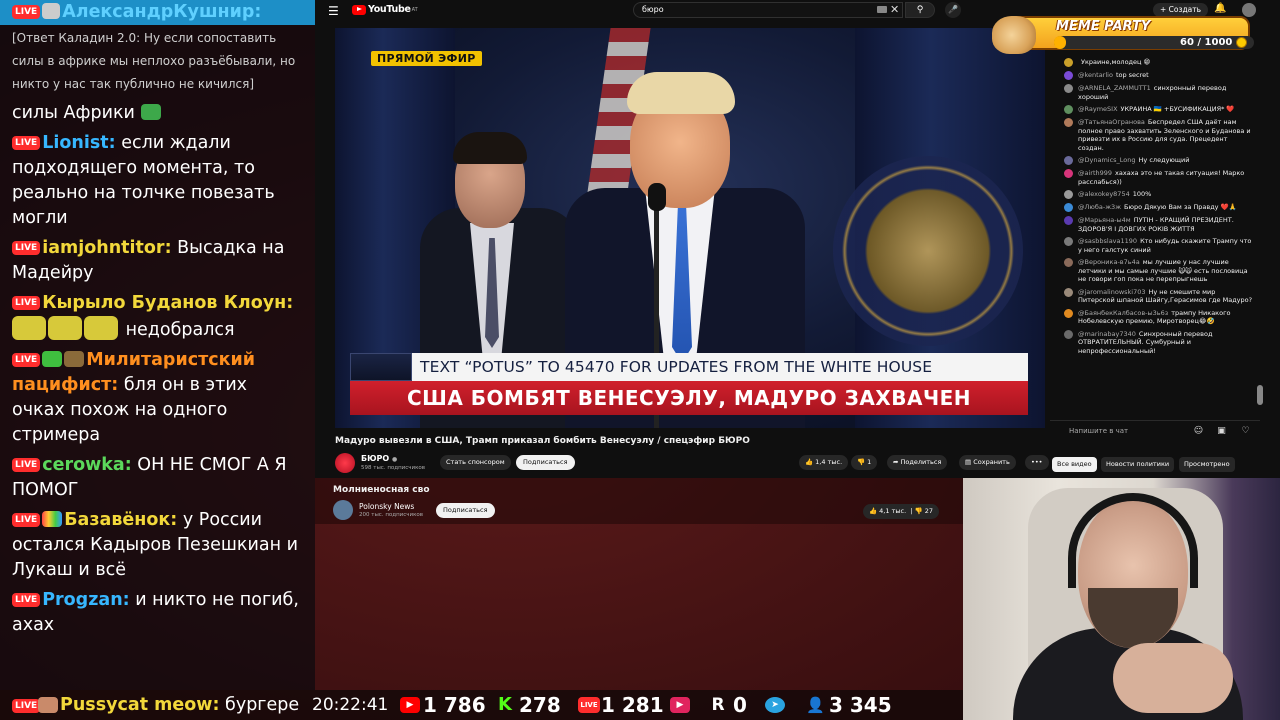  I want to click on live-chat-message: Украине,молодец 😁, so click(1155, 62).